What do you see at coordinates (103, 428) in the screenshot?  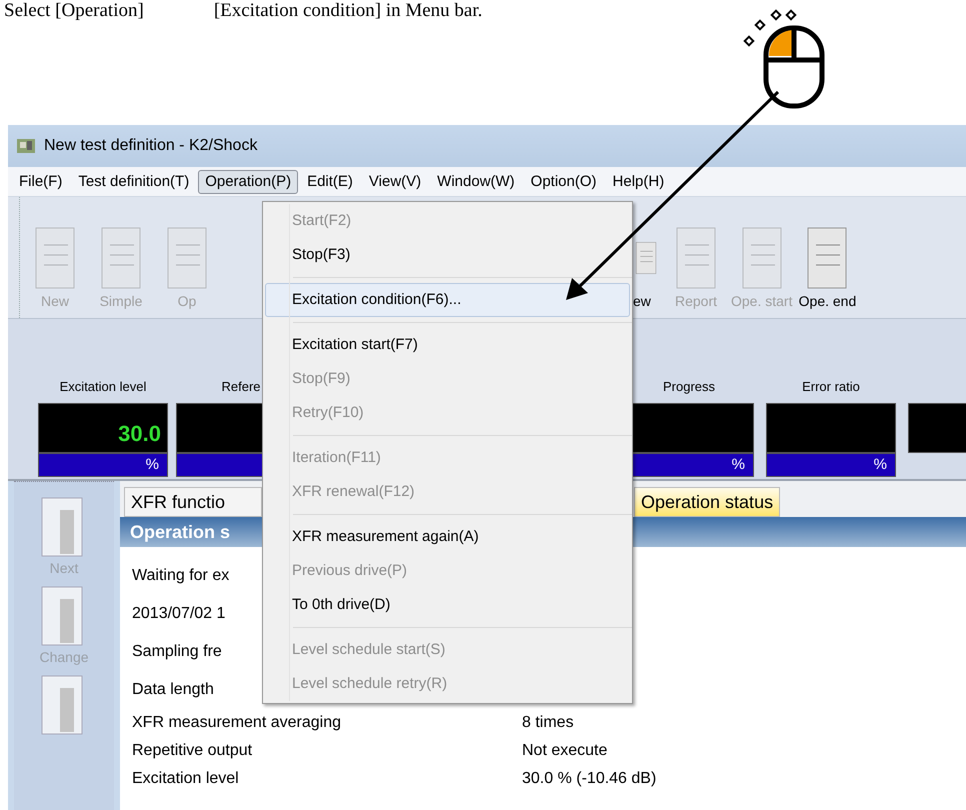 I see `meter-display: 30.0` at bounding box center [103, 428].